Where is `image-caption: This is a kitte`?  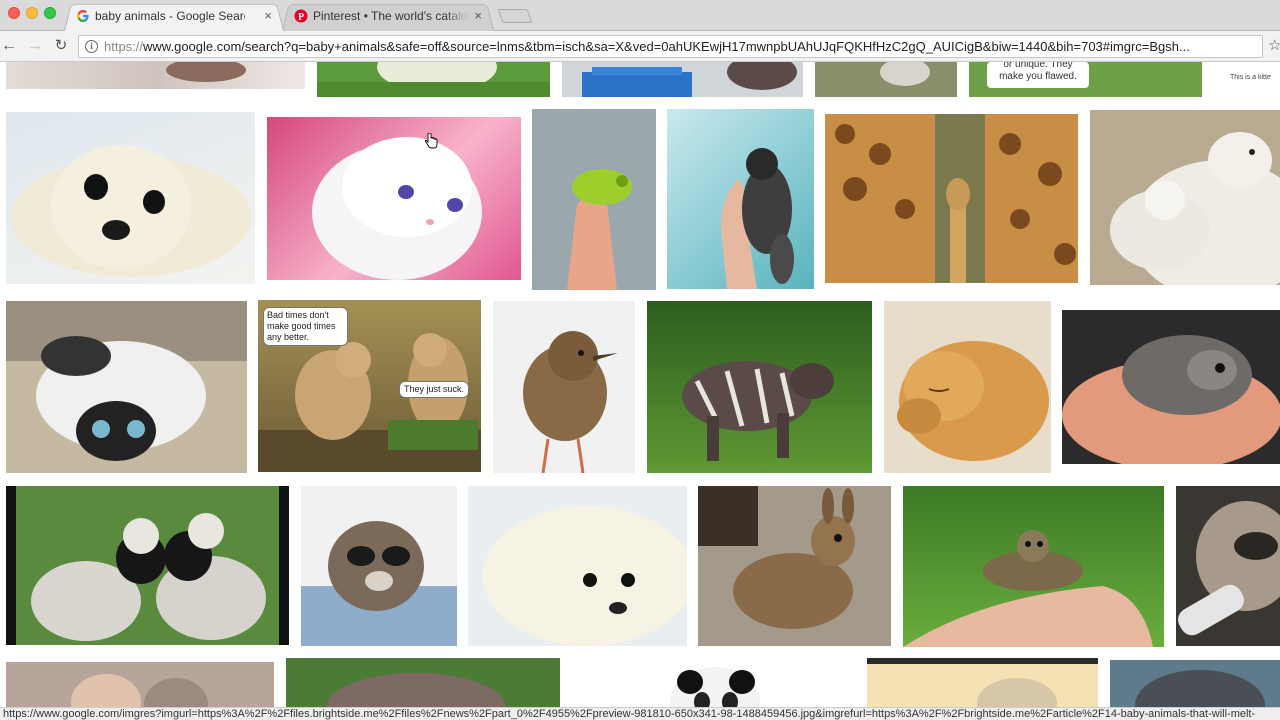
image-caption: This is a kitte is located at coordinates (1250, 77).